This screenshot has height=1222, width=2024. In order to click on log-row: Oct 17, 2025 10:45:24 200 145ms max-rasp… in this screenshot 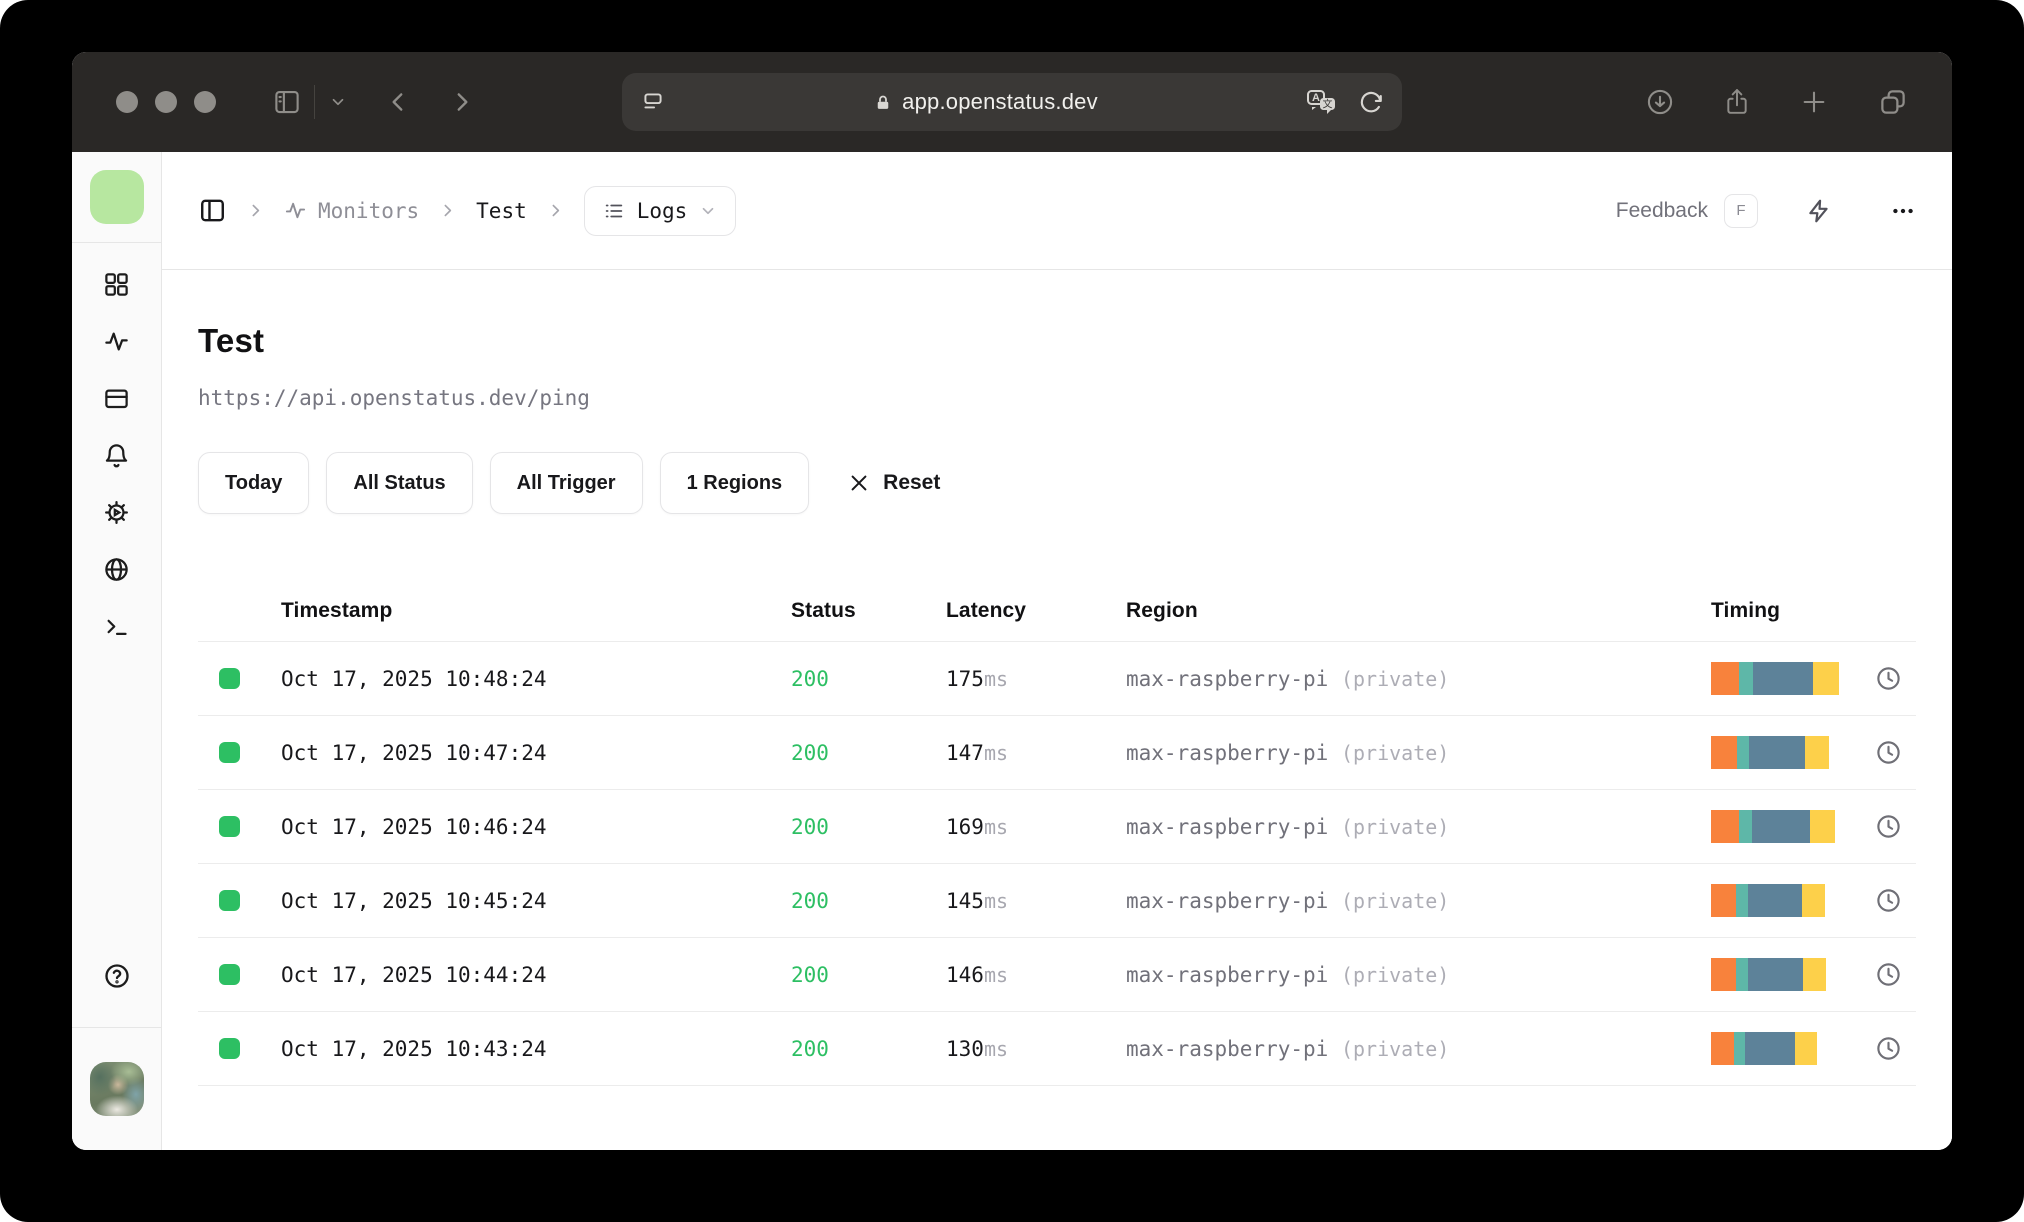, I will do `click(1057, 901)`.